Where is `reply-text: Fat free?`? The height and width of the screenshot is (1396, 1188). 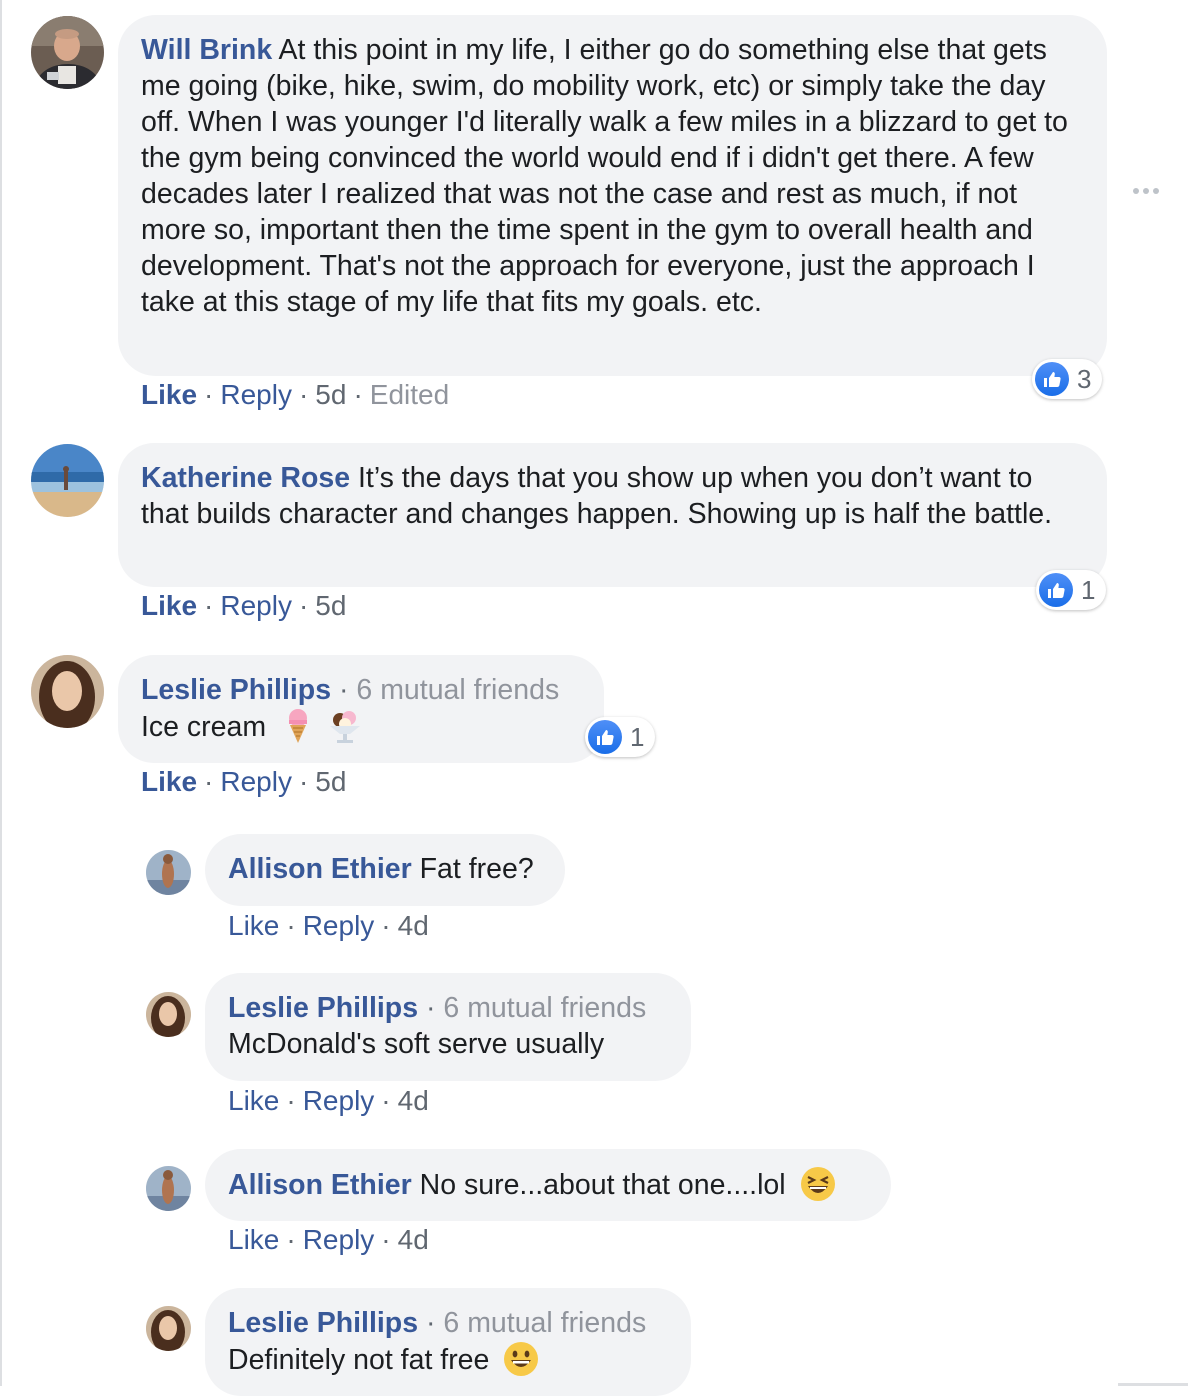
reply-text: Fat free? is located at coordinates (476, 869).